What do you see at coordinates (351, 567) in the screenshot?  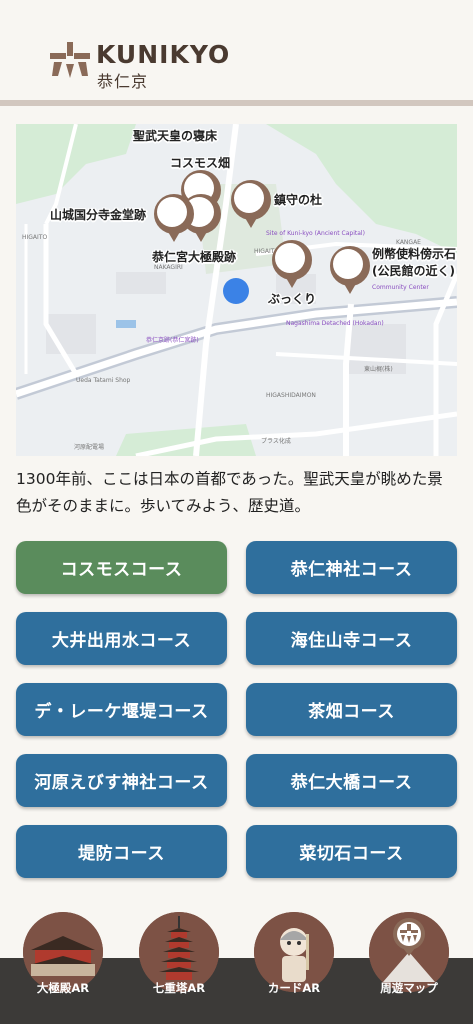 I see `course-button-kuni-shrine: 恭仁神社コース` at bounding box center [351, 567].